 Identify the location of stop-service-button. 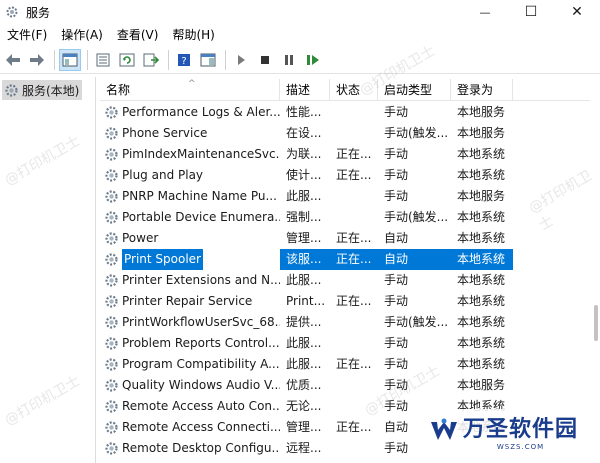
(265, 60).